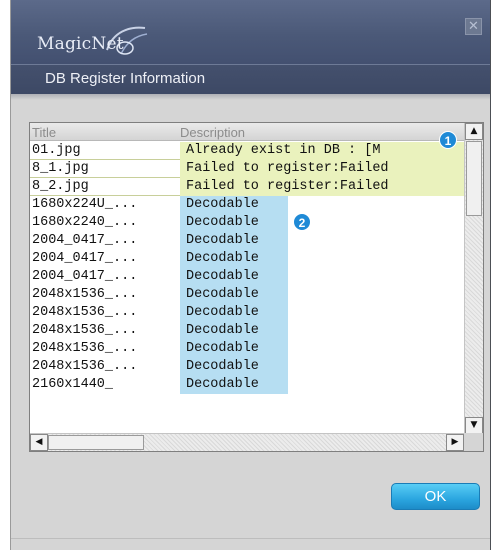 The image size is (491, 550). What do you see at coordinates (474, 178) in the screenshot?
I see `vertical-scroll-thumb` at bounding box center [474, 178].